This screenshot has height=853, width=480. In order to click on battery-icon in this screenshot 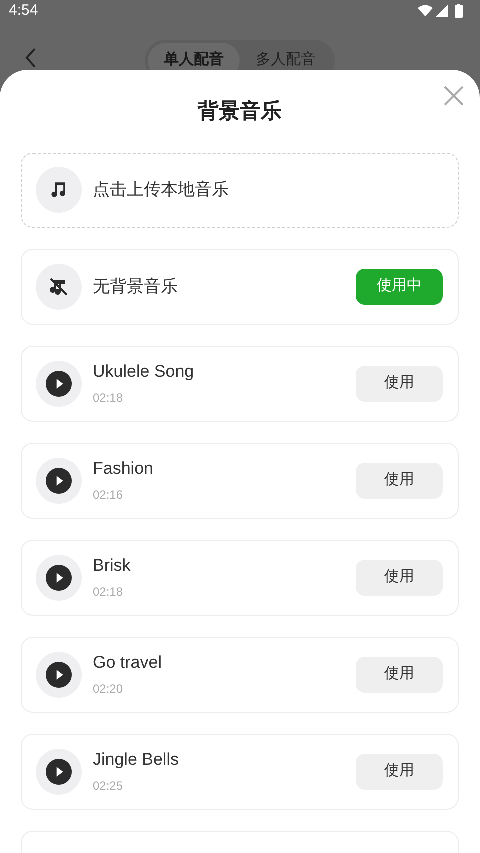, I will do `click(459, 11)`.